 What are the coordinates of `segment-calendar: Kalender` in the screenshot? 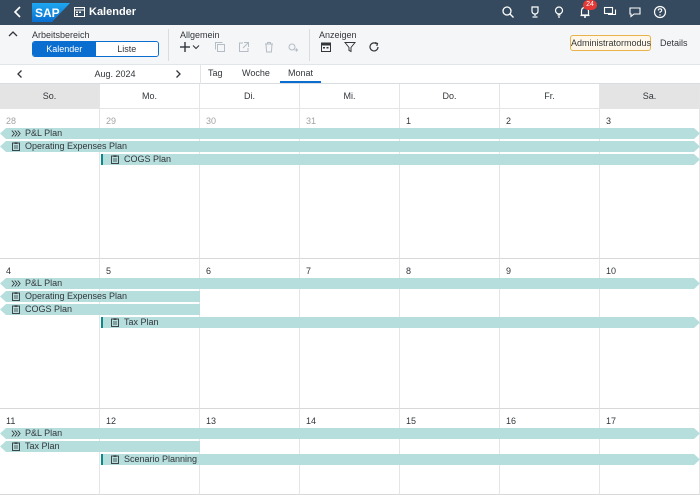 It's located at (64, 49).